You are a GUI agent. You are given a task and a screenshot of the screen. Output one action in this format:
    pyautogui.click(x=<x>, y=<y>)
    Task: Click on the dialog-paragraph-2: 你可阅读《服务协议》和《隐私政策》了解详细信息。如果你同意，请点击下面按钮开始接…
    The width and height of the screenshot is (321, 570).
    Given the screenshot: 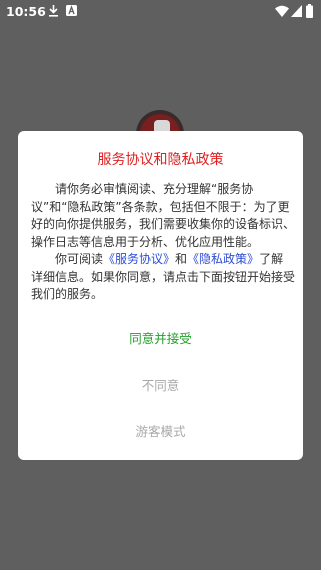 What is the action you would take?
    pyautogui.click(x=163, y=277)
    